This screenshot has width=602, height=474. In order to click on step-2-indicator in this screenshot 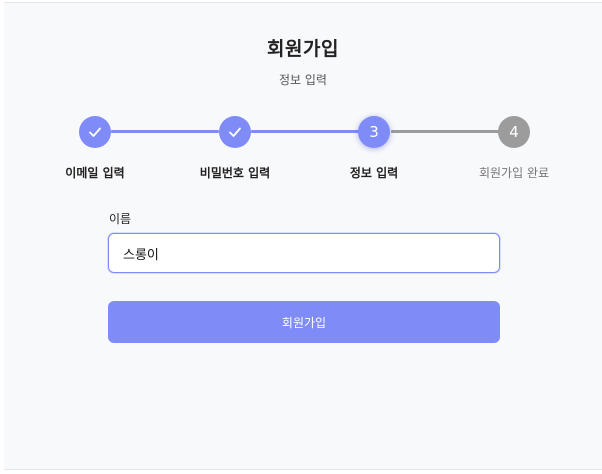, I will do `click(235, 132)`.